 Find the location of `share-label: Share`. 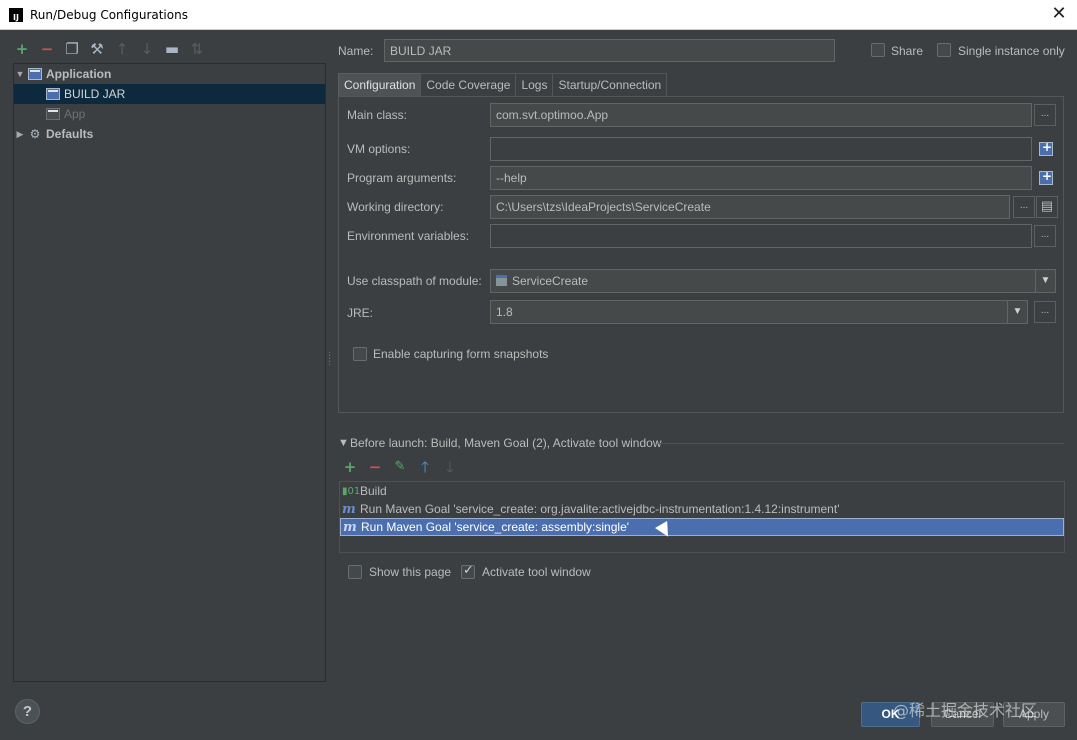

share-label: Share is located at coordinates (907, 51).